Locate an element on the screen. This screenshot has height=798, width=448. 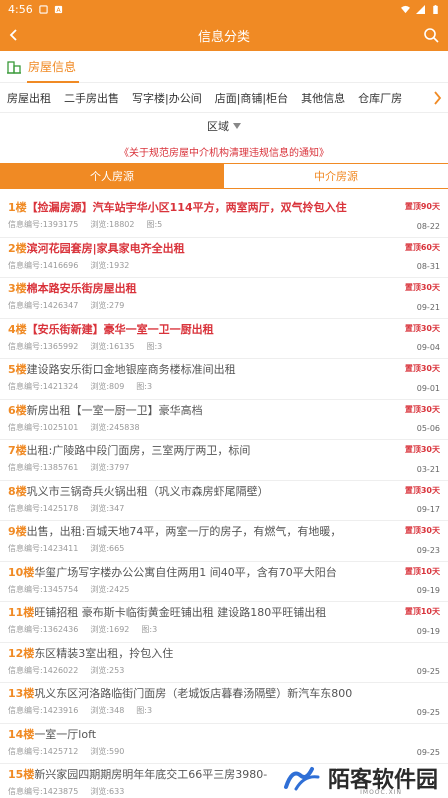
listing-meta: 信息编号:1423411 浏览:665 is located at coordinates (224, 548).